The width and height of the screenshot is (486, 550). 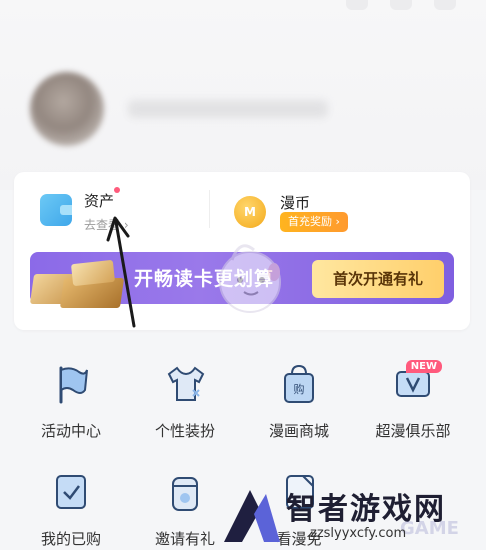 What do you see at coordinates (429, 528) in the screenshot?
I see `watermark-game-text: GAME` at bounding box center [429, 528].